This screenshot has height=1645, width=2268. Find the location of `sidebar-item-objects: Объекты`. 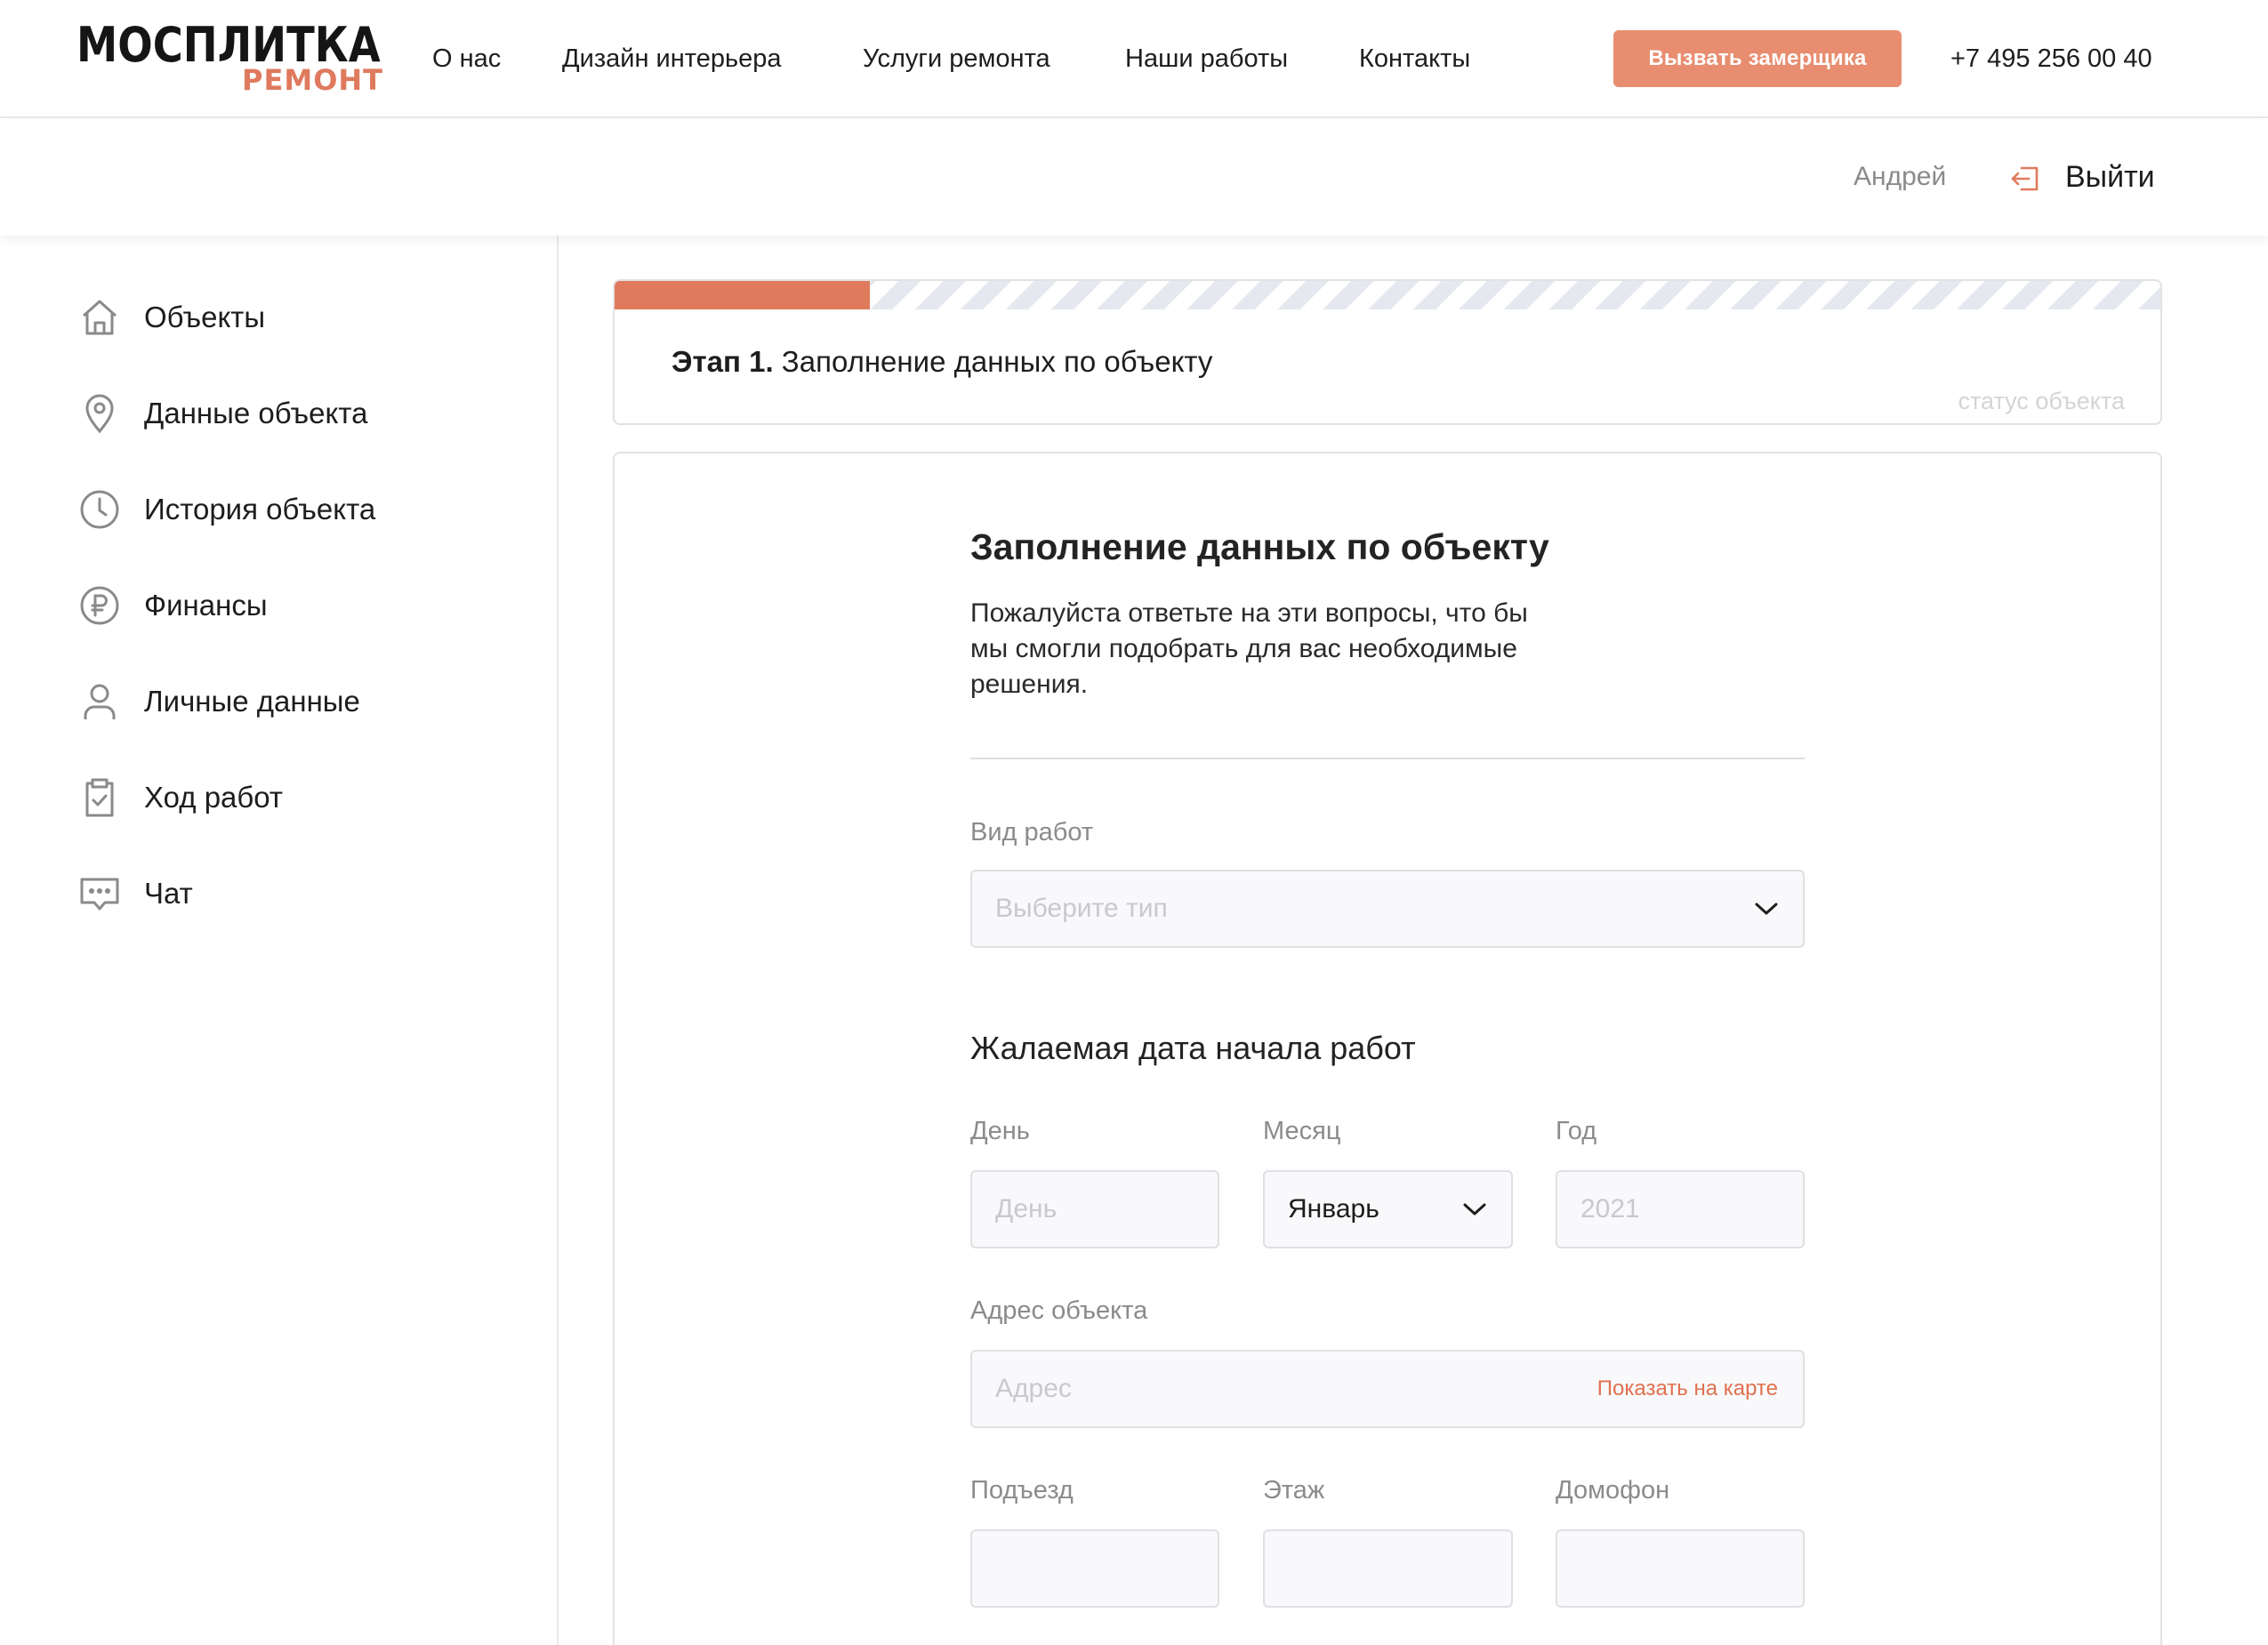

sidebar-item-objects: Объекты is located at coordinates (298, 318).